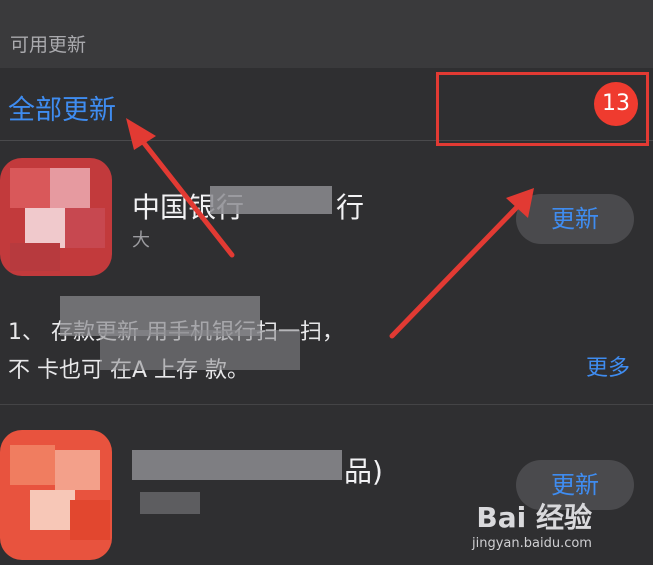 This screenshot has width=653, height=565. What do you see at coordinates (461, 263) in the screenshot?
I see `arrow-to-update-button` at bounding box center [461, 263].